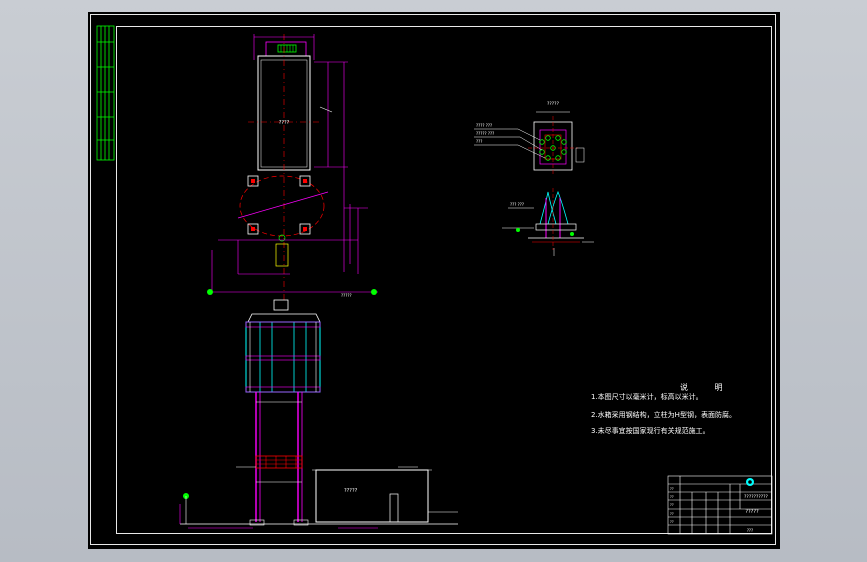 This screenshot has width=867, height=562. Describe the element at coordinates (485, 133) in the screenshot. I see `detail-leader-2: ????? ???` at that location.